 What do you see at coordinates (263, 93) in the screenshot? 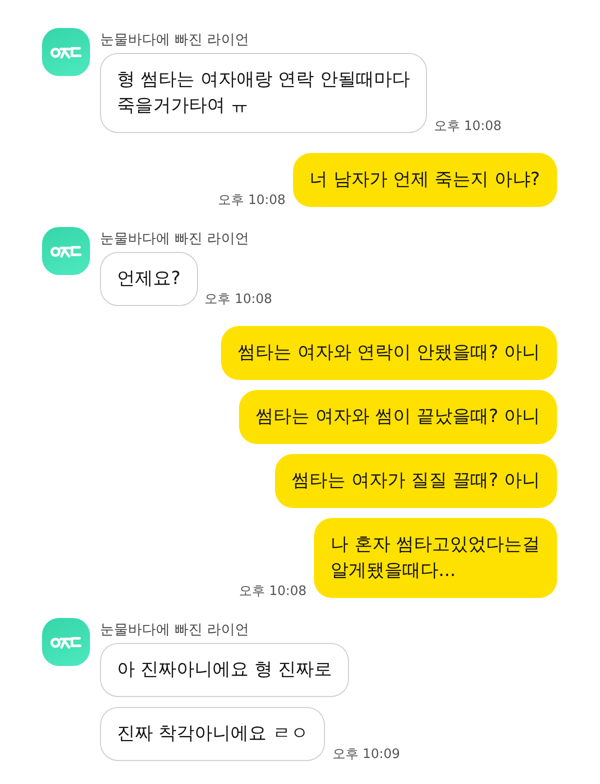
I see `message-bubble: 형 썸타는 여자애랑 연락 안될때마다 죽을거가타여 ㅠ` at bounding box center [263, 93].